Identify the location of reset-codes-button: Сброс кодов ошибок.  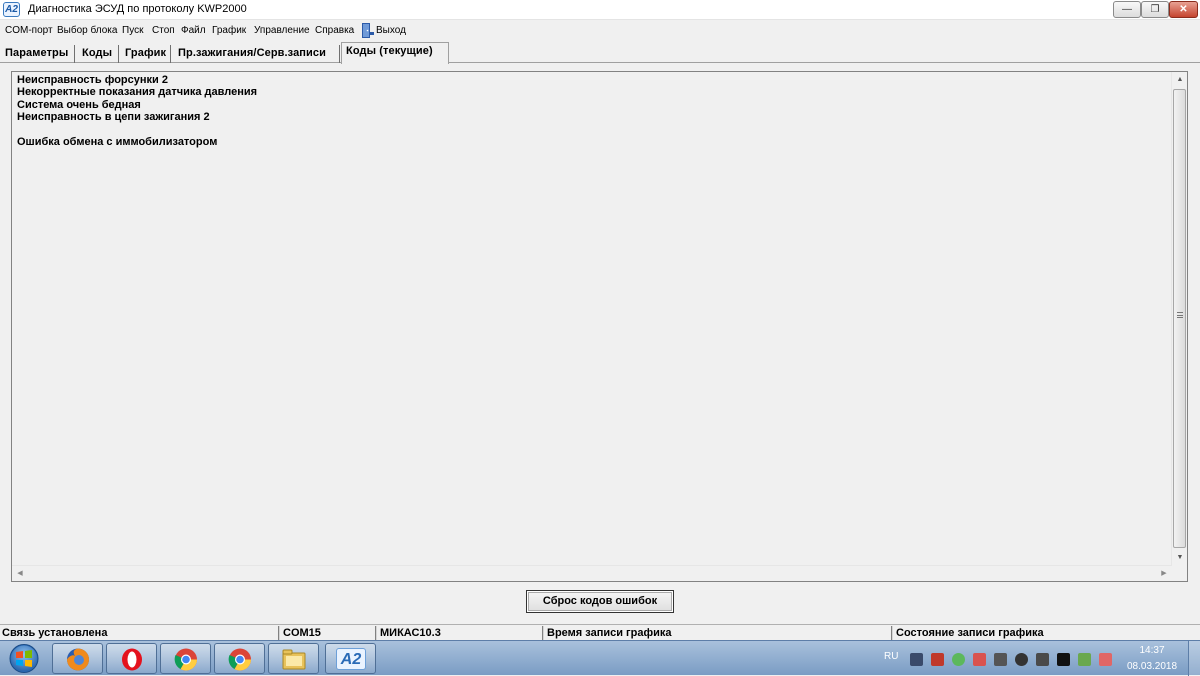
(600, 601).